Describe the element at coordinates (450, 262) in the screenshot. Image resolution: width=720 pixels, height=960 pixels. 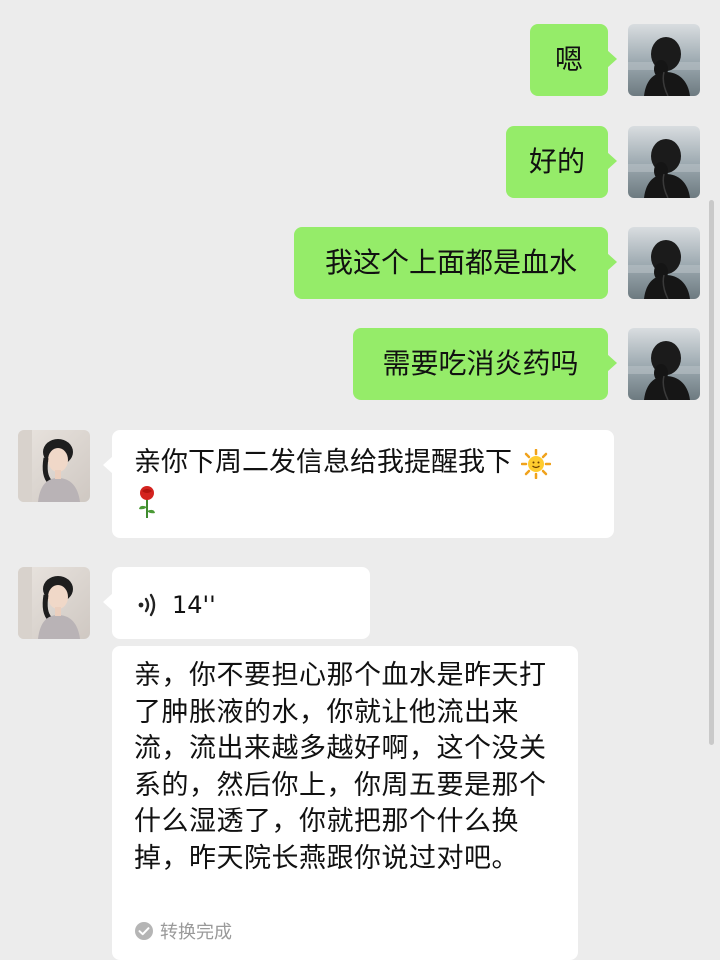
I see `message-text: 我这个上面都是血水` at that location.